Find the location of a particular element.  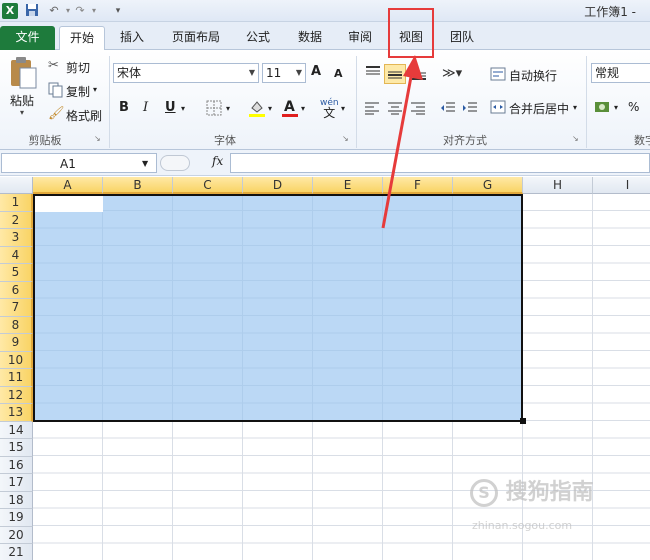

row-header-7: 7 is located at coordinates (16, 308).